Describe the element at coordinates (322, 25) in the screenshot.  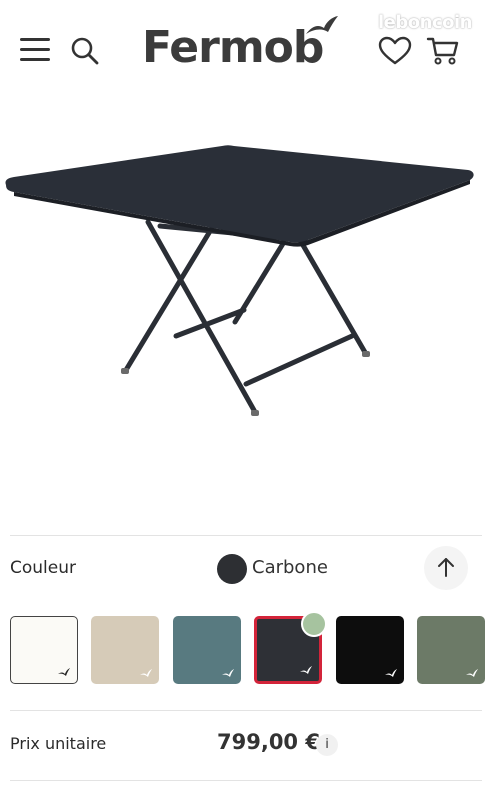
I see `bird-icon` at that location.